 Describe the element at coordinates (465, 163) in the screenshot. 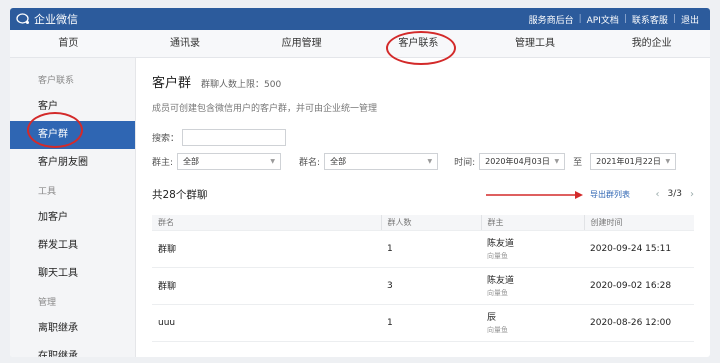

I see `time-filter-label: 时间:` at that location.